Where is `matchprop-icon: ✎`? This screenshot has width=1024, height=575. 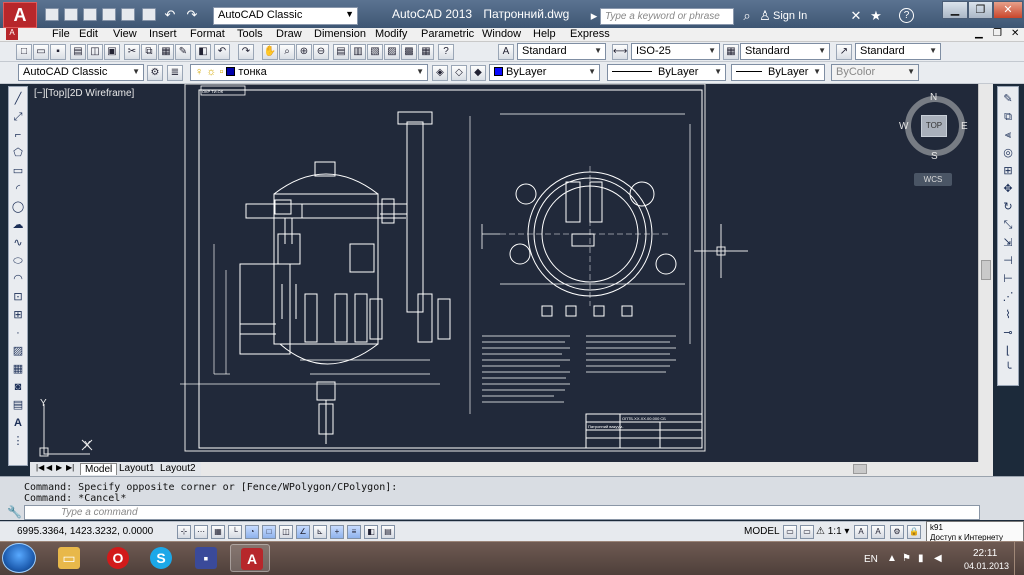
matchprop-icon: ✎ is located at coordinates (183, 52).